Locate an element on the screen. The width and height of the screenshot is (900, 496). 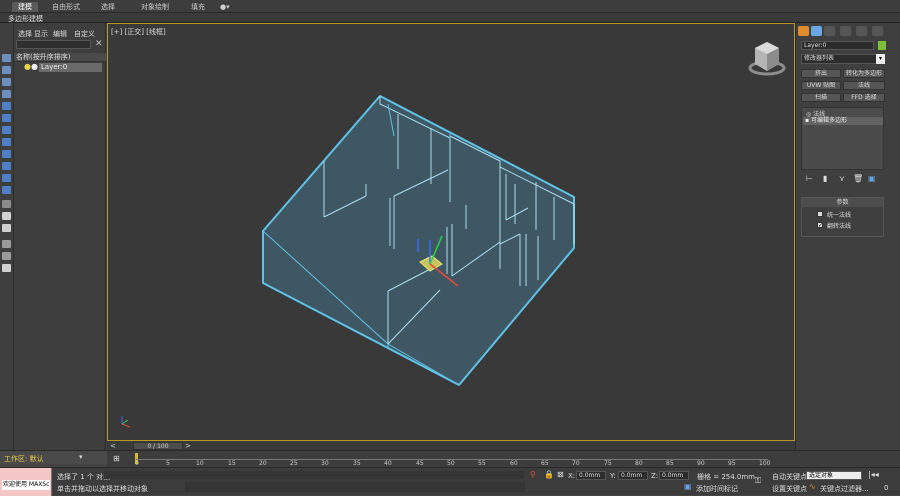
modify-tab-icon is located at coordinates (816, 31).